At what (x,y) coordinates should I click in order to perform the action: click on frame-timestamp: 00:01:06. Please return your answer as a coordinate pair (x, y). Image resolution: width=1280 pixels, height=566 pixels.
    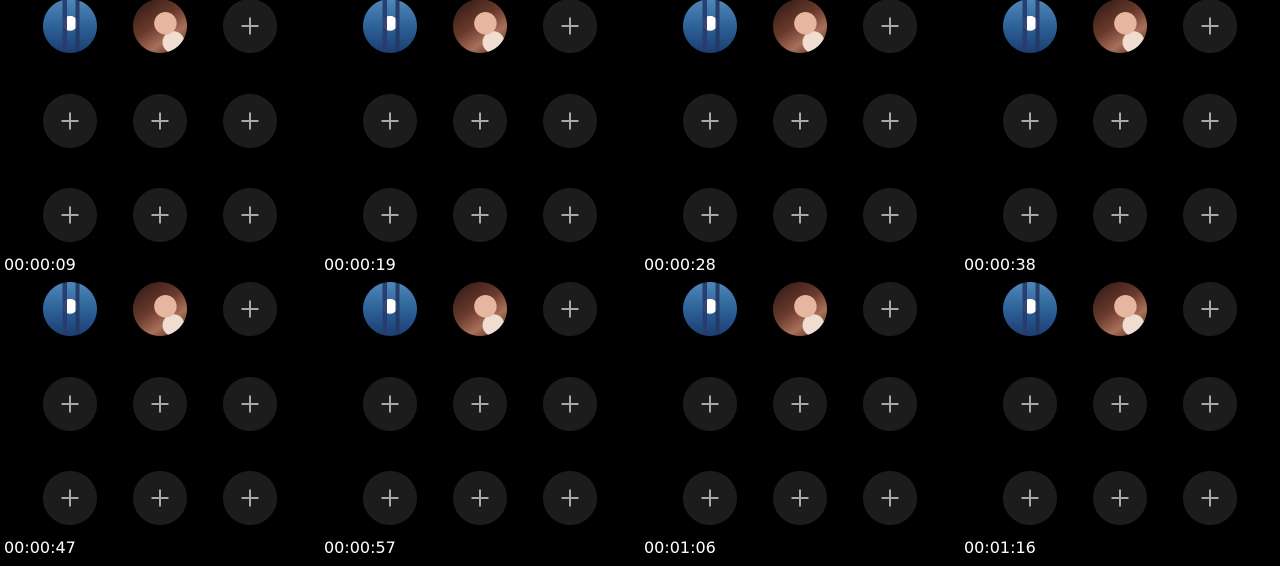
    Looking at the image, I should click on (680, 547).